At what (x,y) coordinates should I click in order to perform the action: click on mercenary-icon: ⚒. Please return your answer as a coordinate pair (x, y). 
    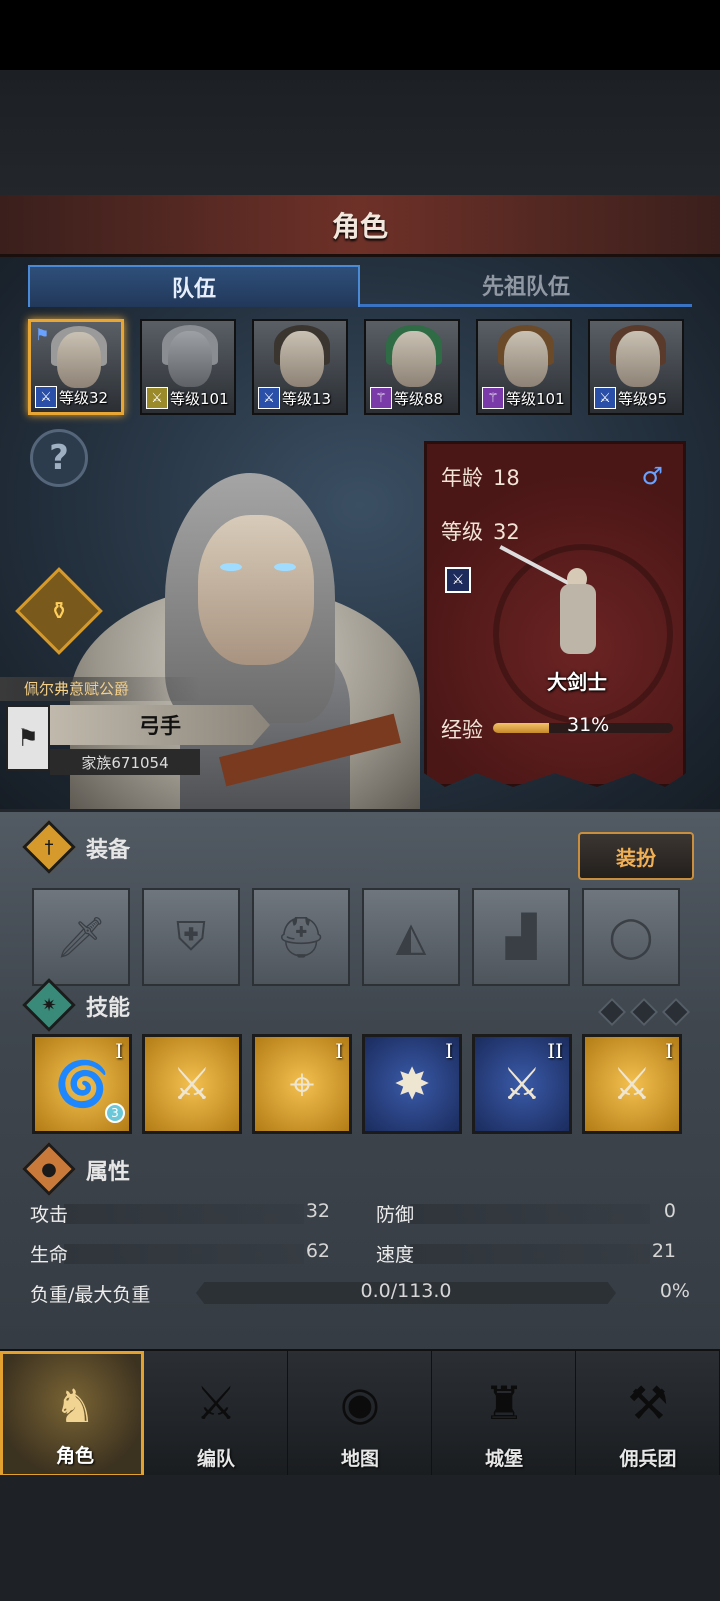
    Looking at the image, I should click on (648, 1403).